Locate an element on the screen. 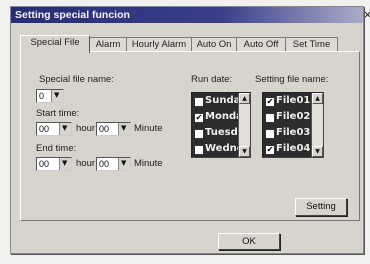 The width and height of the screenshot is (370, 264). start-minute-select: 00 ▼ is located at coordinates (113, 129).